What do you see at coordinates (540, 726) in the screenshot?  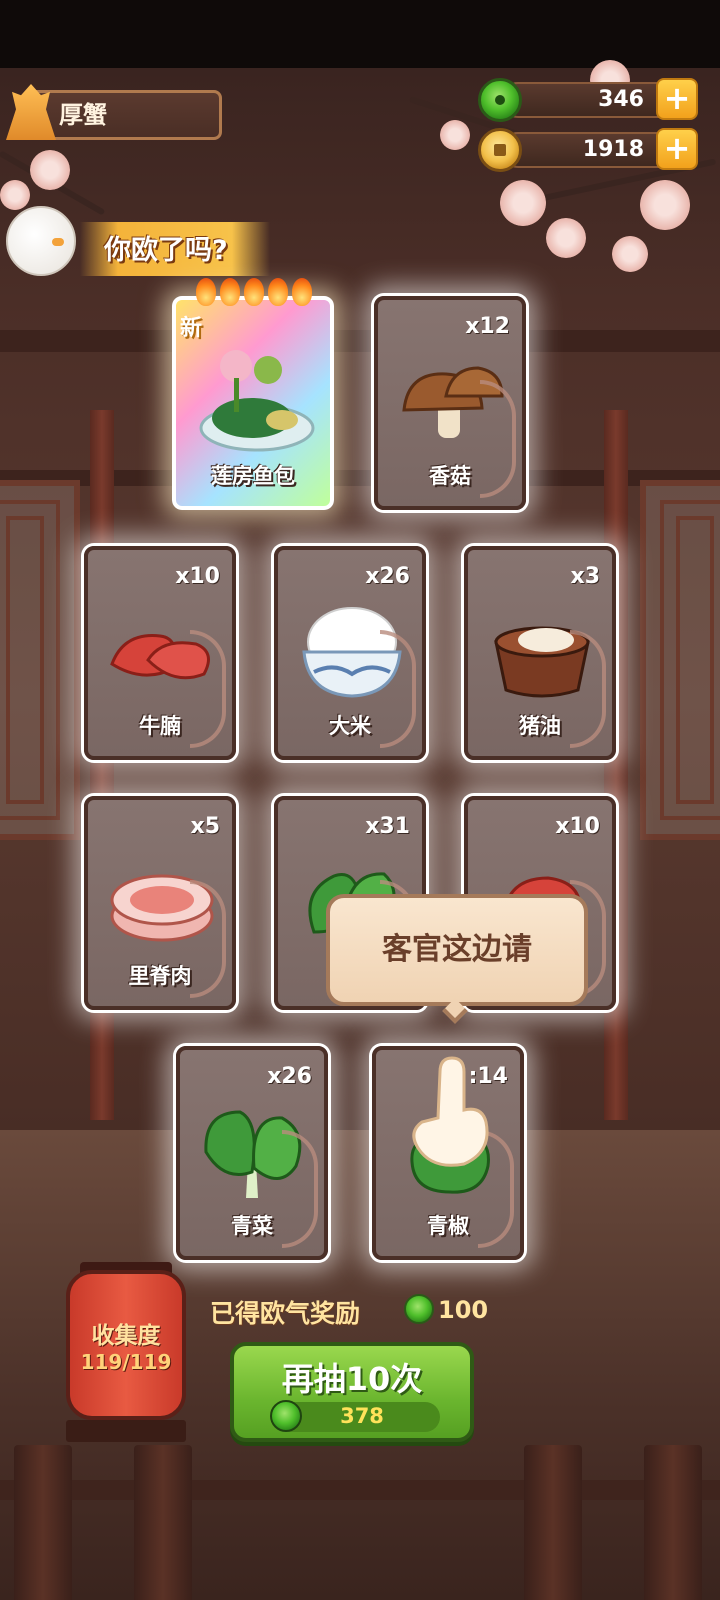 I see `card-label: 猪油` at bounding box center [540, 726].